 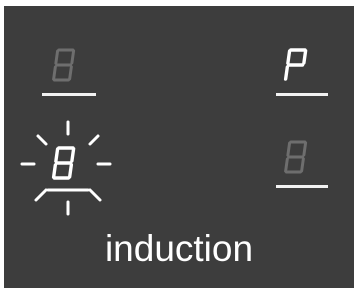 What do you see at coordinates (304, 166) in the screenshot?
I see `cooking-zone-middle-right` at bounding box center [304, 166].